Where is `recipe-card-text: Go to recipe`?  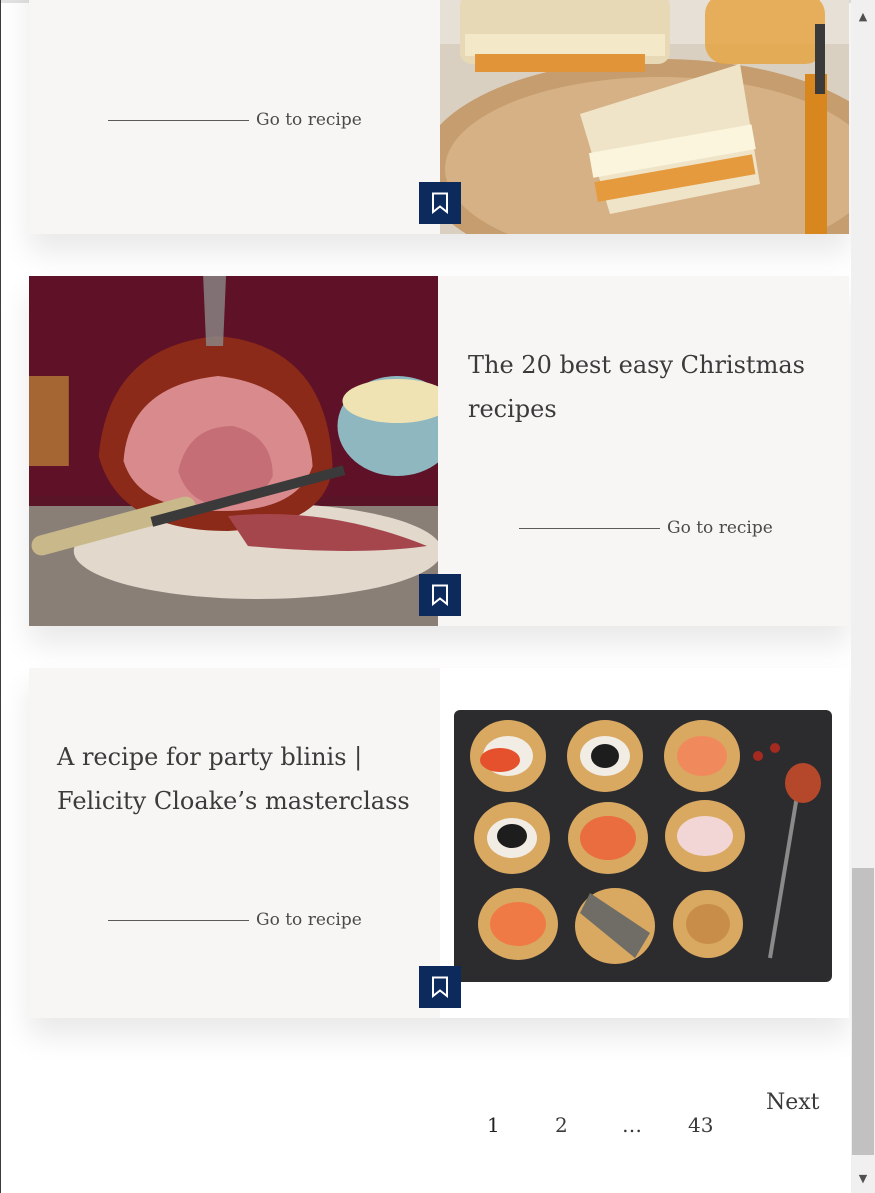 recipe-card-text: Go to recipe is located at coordinates (234, 117).